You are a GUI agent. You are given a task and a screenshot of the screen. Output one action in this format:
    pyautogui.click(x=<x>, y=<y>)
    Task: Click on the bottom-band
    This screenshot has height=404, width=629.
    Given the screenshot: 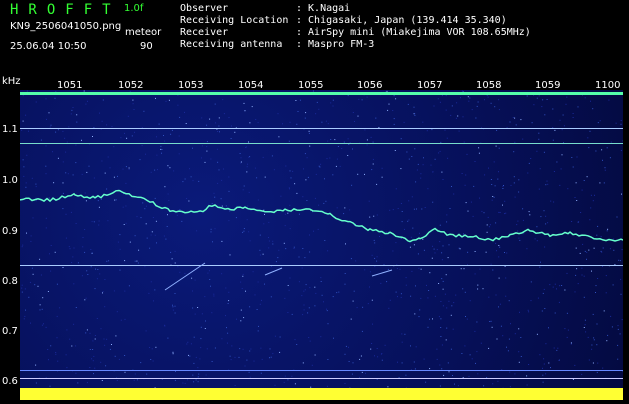 What is the action you would take?
    pyautogui.click(x=321, y=394)
    